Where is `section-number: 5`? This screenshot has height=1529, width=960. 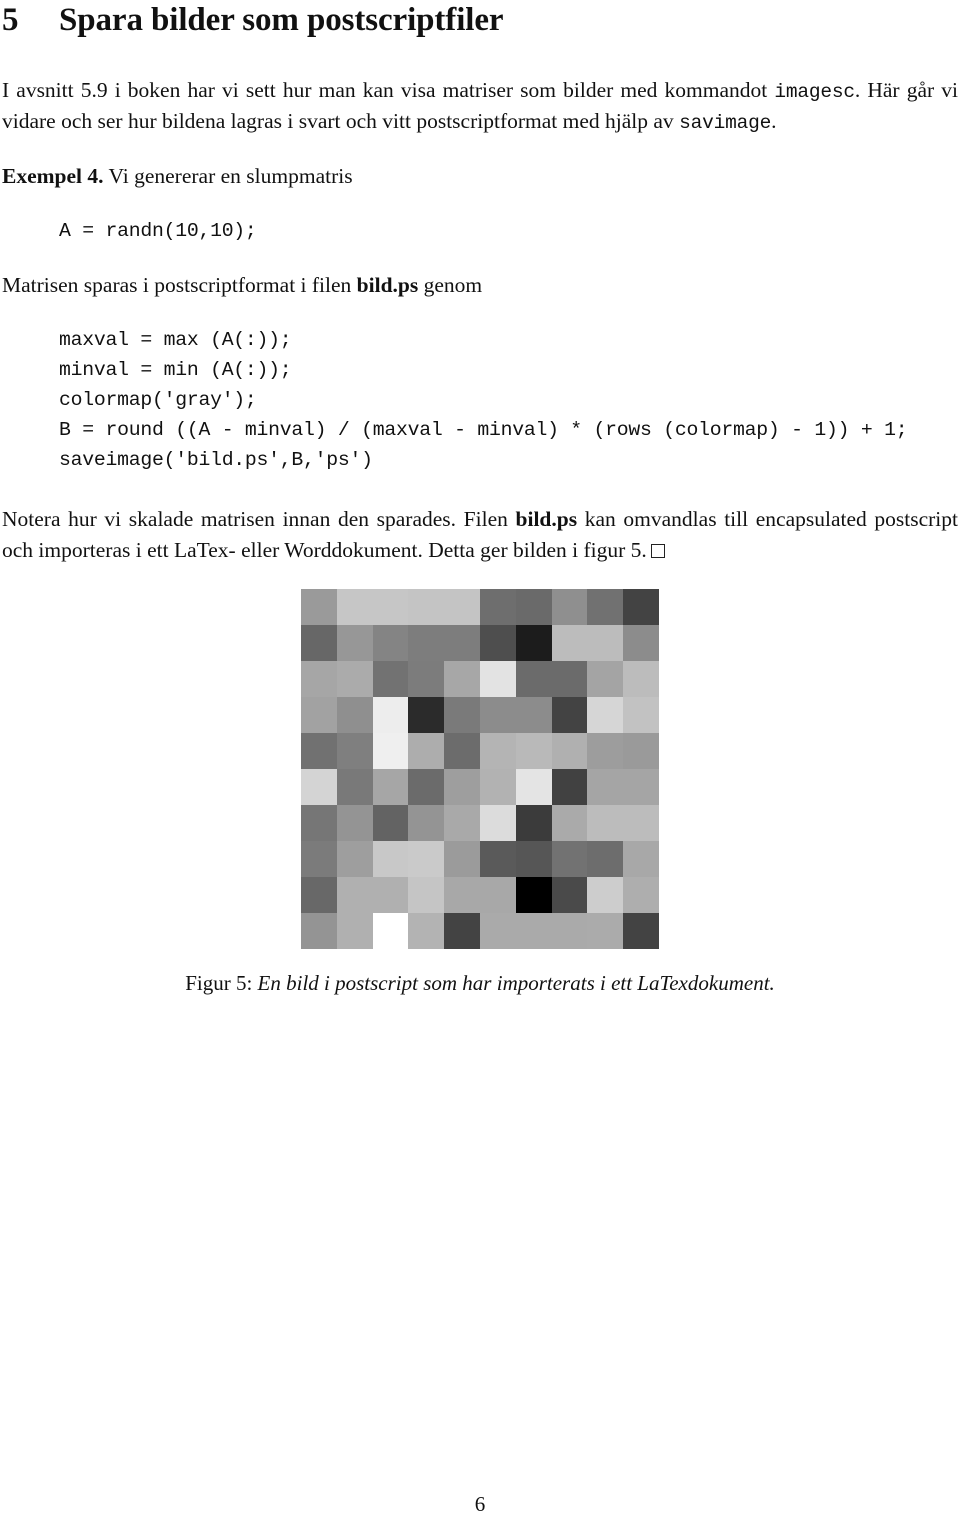 section-number: 5 is located at coordinates (10, 20).